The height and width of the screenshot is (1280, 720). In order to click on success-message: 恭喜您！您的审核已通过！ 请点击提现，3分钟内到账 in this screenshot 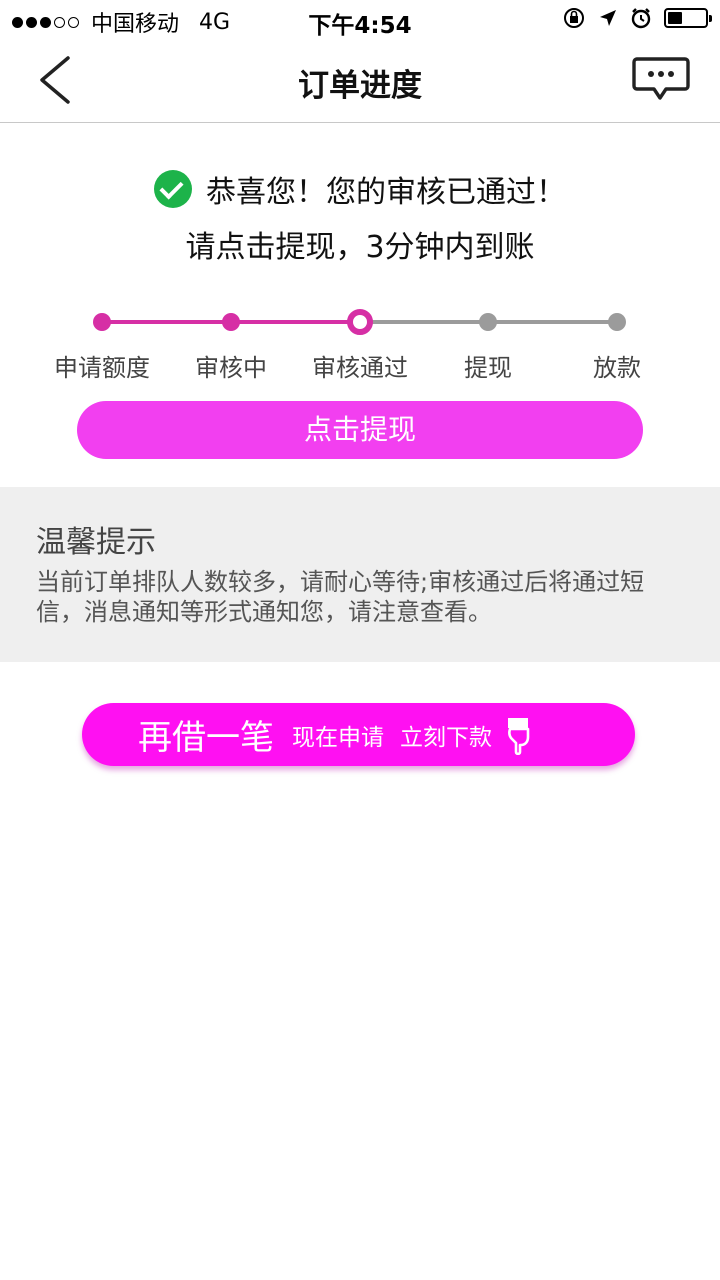, I will do `click(360, 215)`.